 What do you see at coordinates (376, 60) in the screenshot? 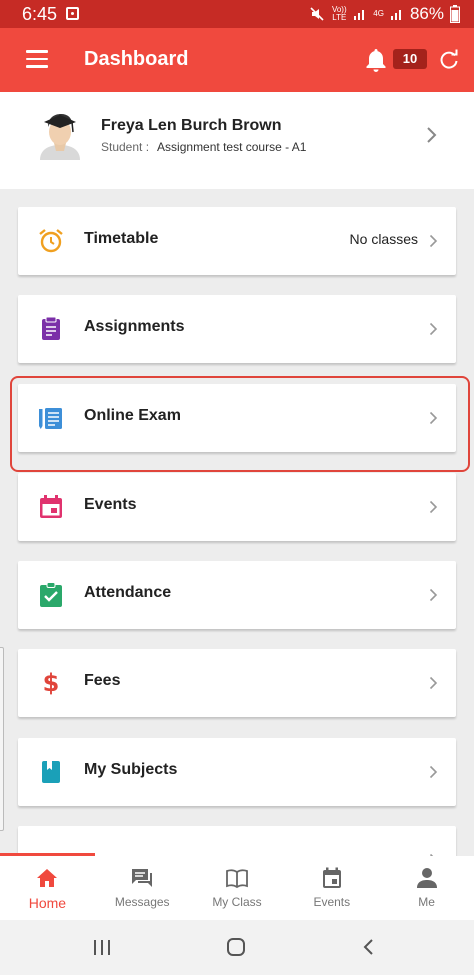
I see `bell-icon` at bounding box center [376, 60].